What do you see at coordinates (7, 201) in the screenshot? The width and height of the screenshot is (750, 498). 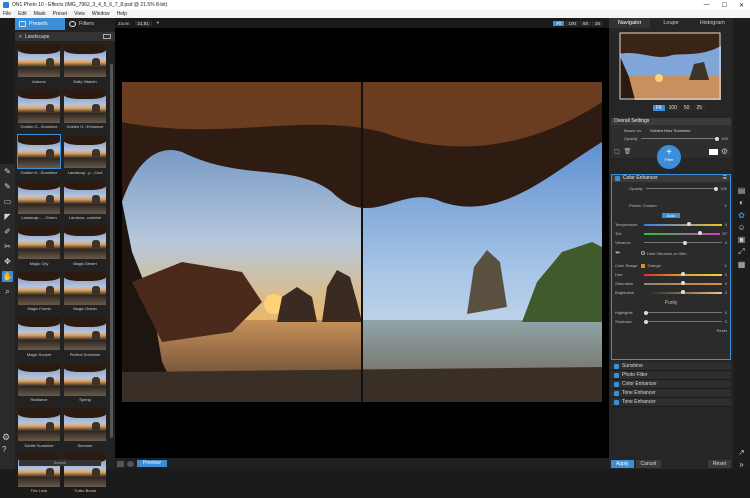 I see `gradient-icon: ▭` at bounding box center [7, 201].